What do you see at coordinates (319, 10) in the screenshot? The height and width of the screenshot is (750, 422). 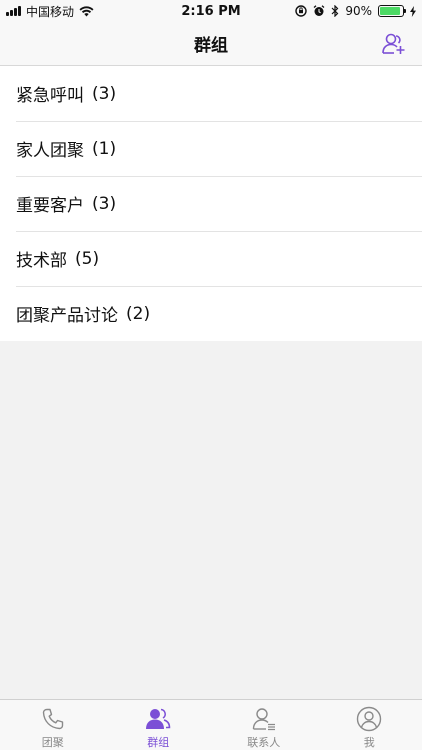 I see `alarm-icon` at bounding box center [319, 10].